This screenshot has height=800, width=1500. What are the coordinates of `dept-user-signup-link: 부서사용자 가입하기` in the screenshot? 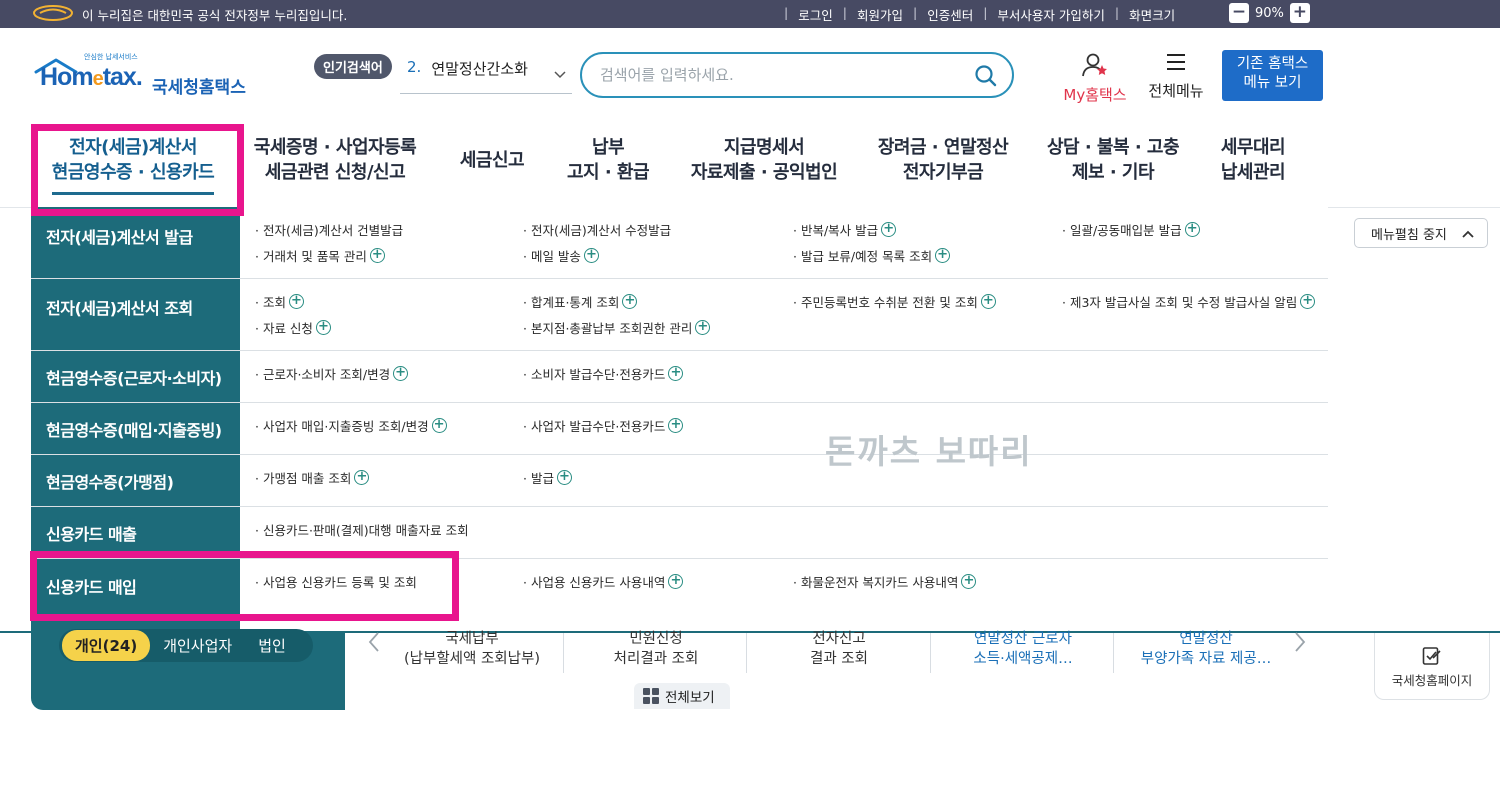 It's located at (1050, 14).